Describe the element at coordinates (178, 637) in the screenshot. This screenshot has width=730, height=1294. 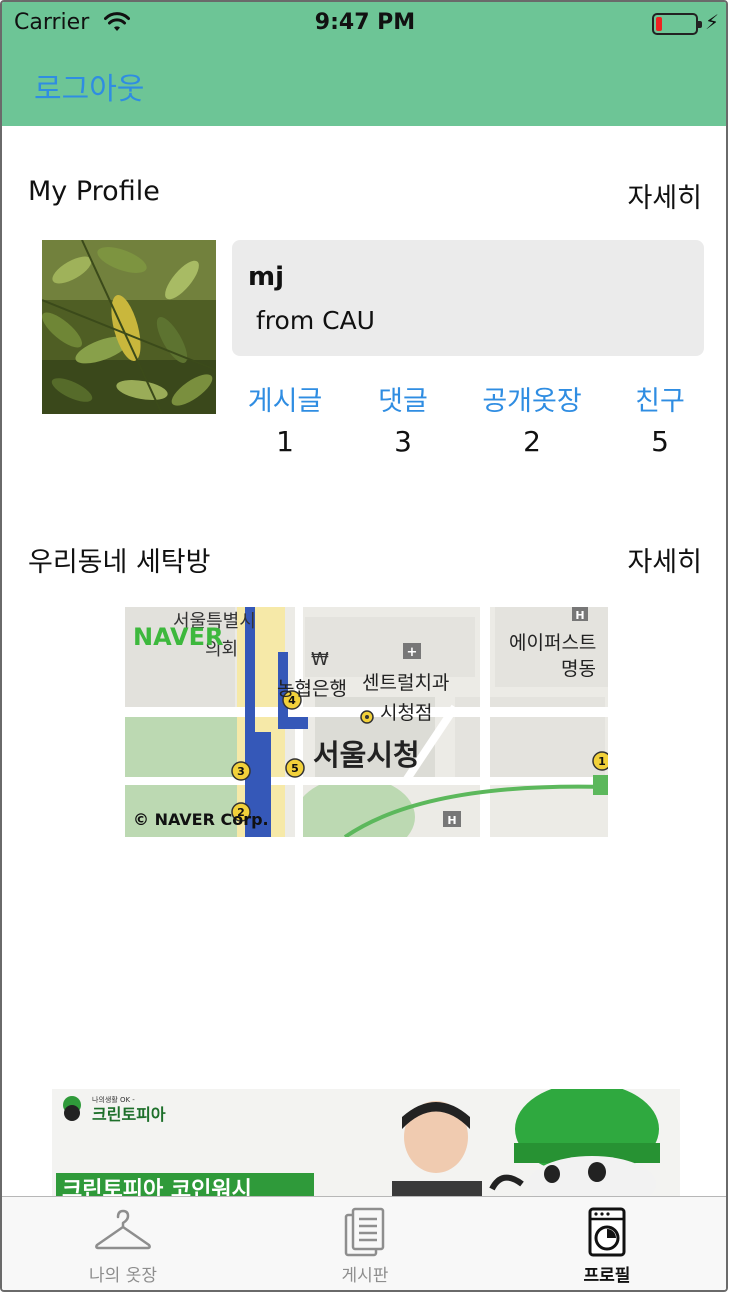
I see `naver-logo: NAVER` at that location.